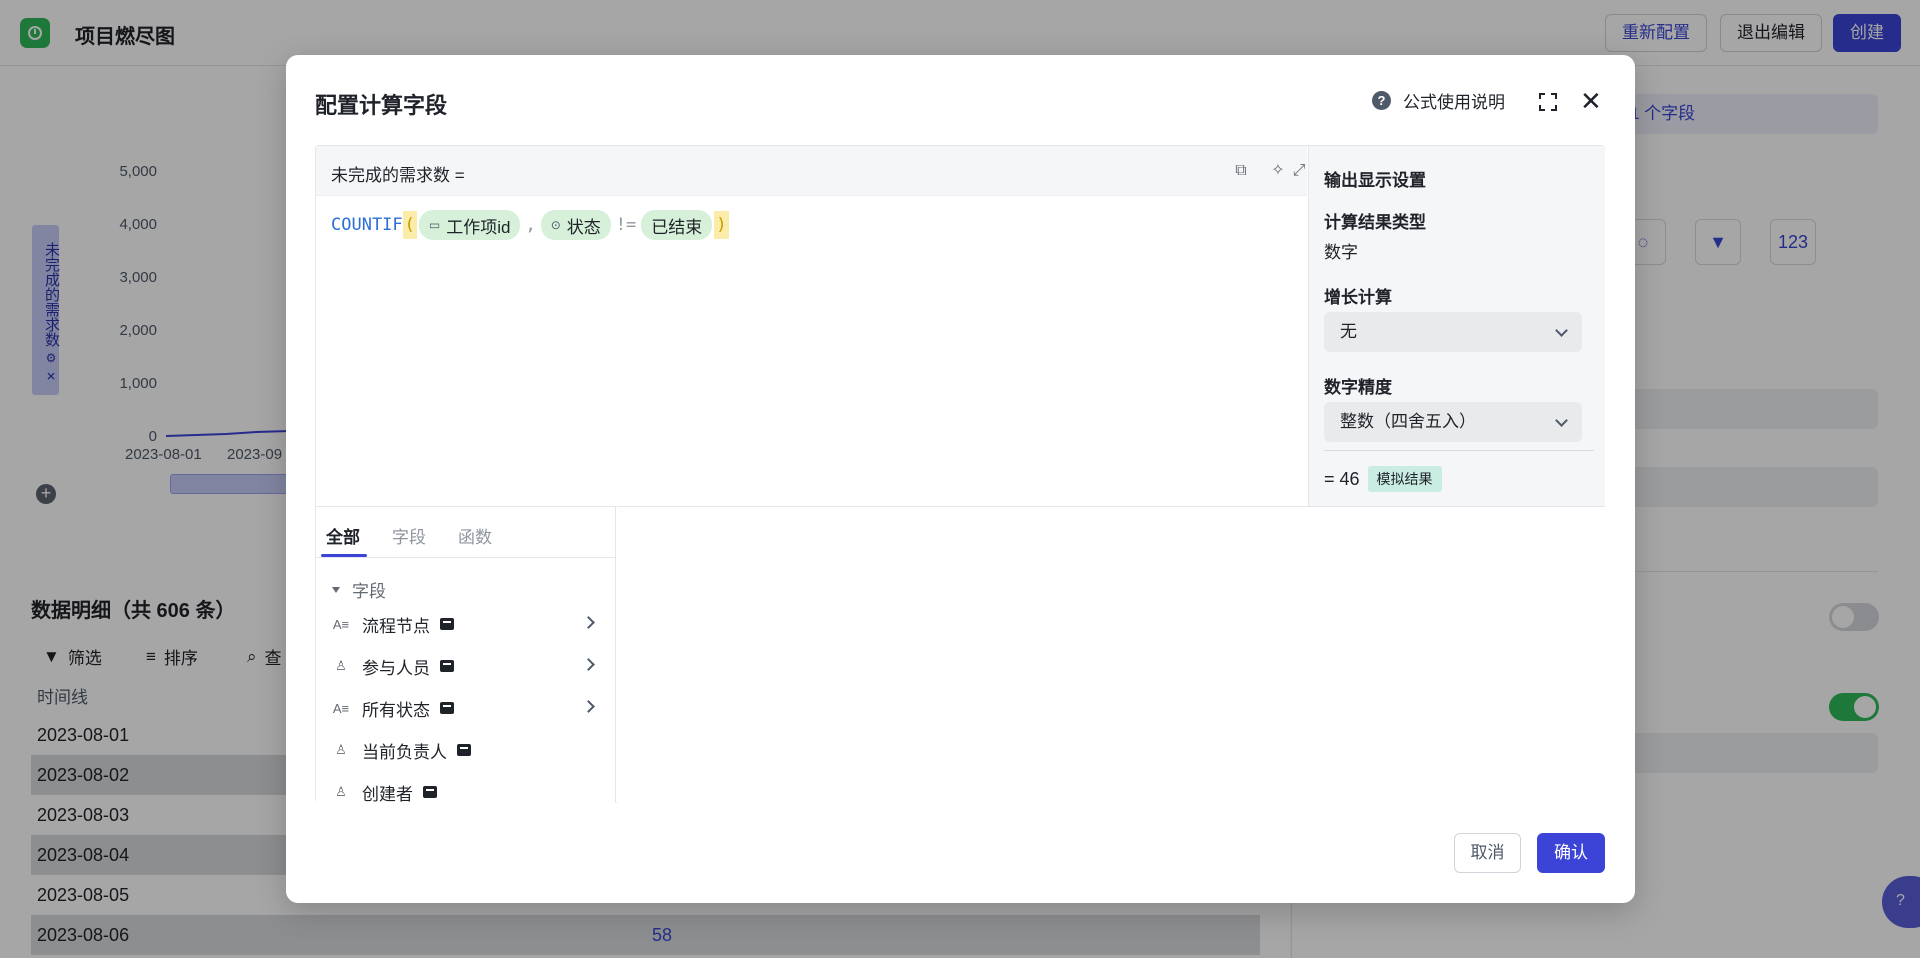 The width and height of the screenshot is (1920, 958). What do you see at coordinates (1299, 171) in the screenshot?
I see `expand-icon: ⤢` at bounding box center [1299, 171].